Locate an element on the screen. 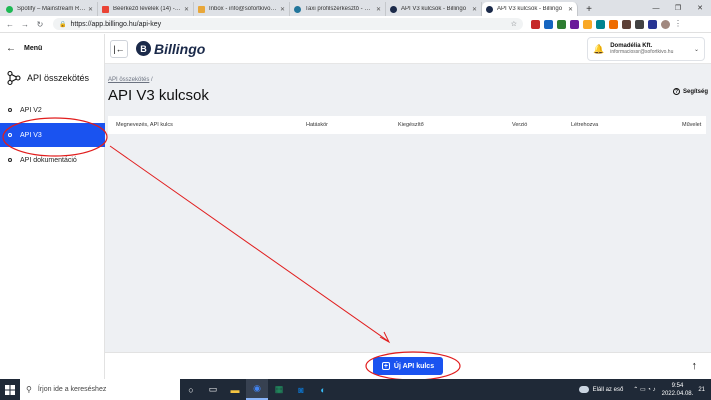  chrome-icon: ◉ is located at coordinates (257, 389).